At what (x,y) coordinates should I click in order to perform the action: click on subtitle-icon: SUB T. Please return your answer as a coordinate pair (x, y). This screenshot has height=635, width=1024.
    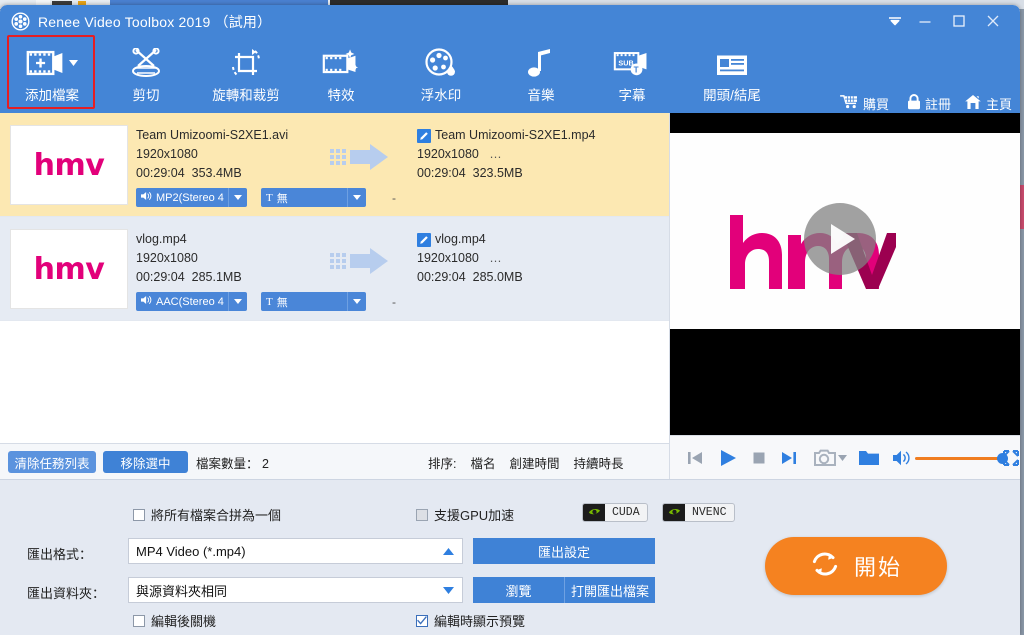
    Looking at the image, I should click on (632, 63).